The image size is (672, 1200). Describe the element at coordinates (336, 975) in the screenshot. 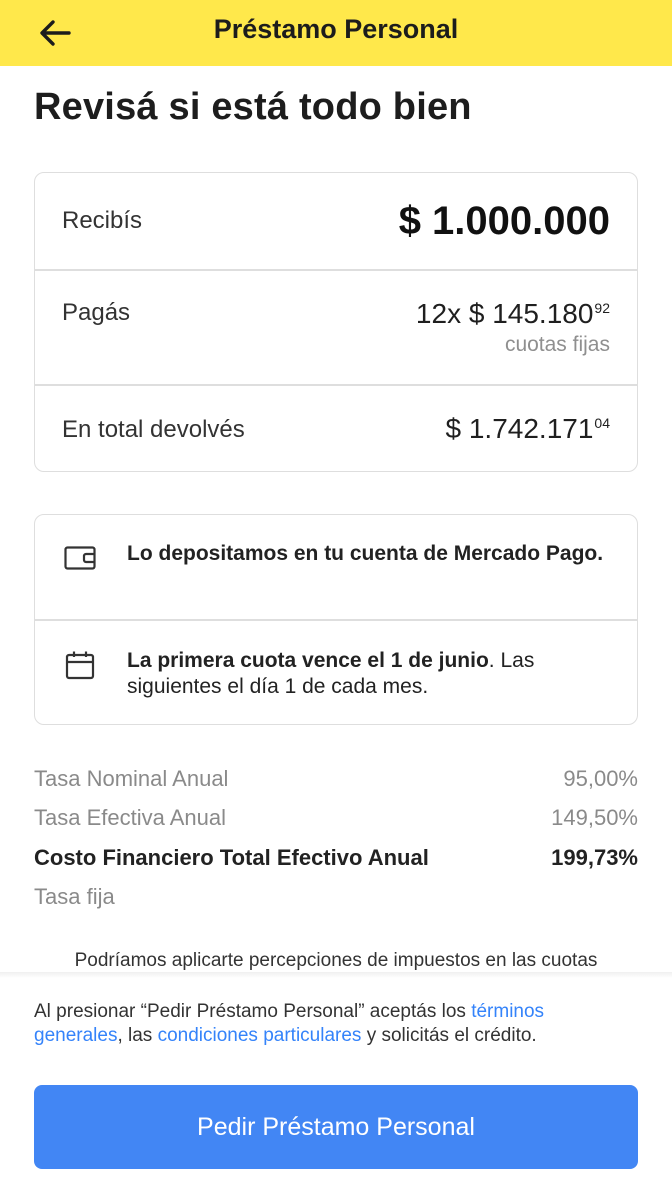

I see `scroll-shadow` at that location.